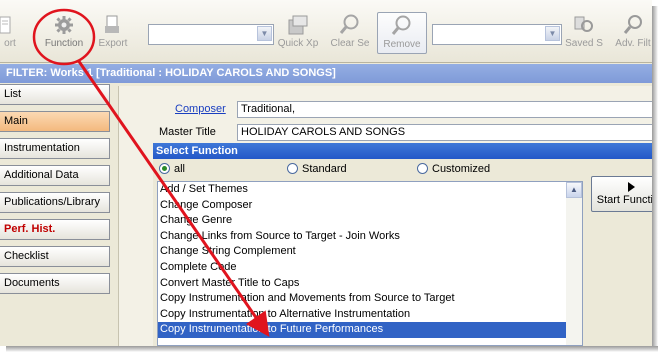  What do you see at coordinates (211, 34) in the screenshot?
I see `function-combo: ▼` at bounding box center [211, 34].